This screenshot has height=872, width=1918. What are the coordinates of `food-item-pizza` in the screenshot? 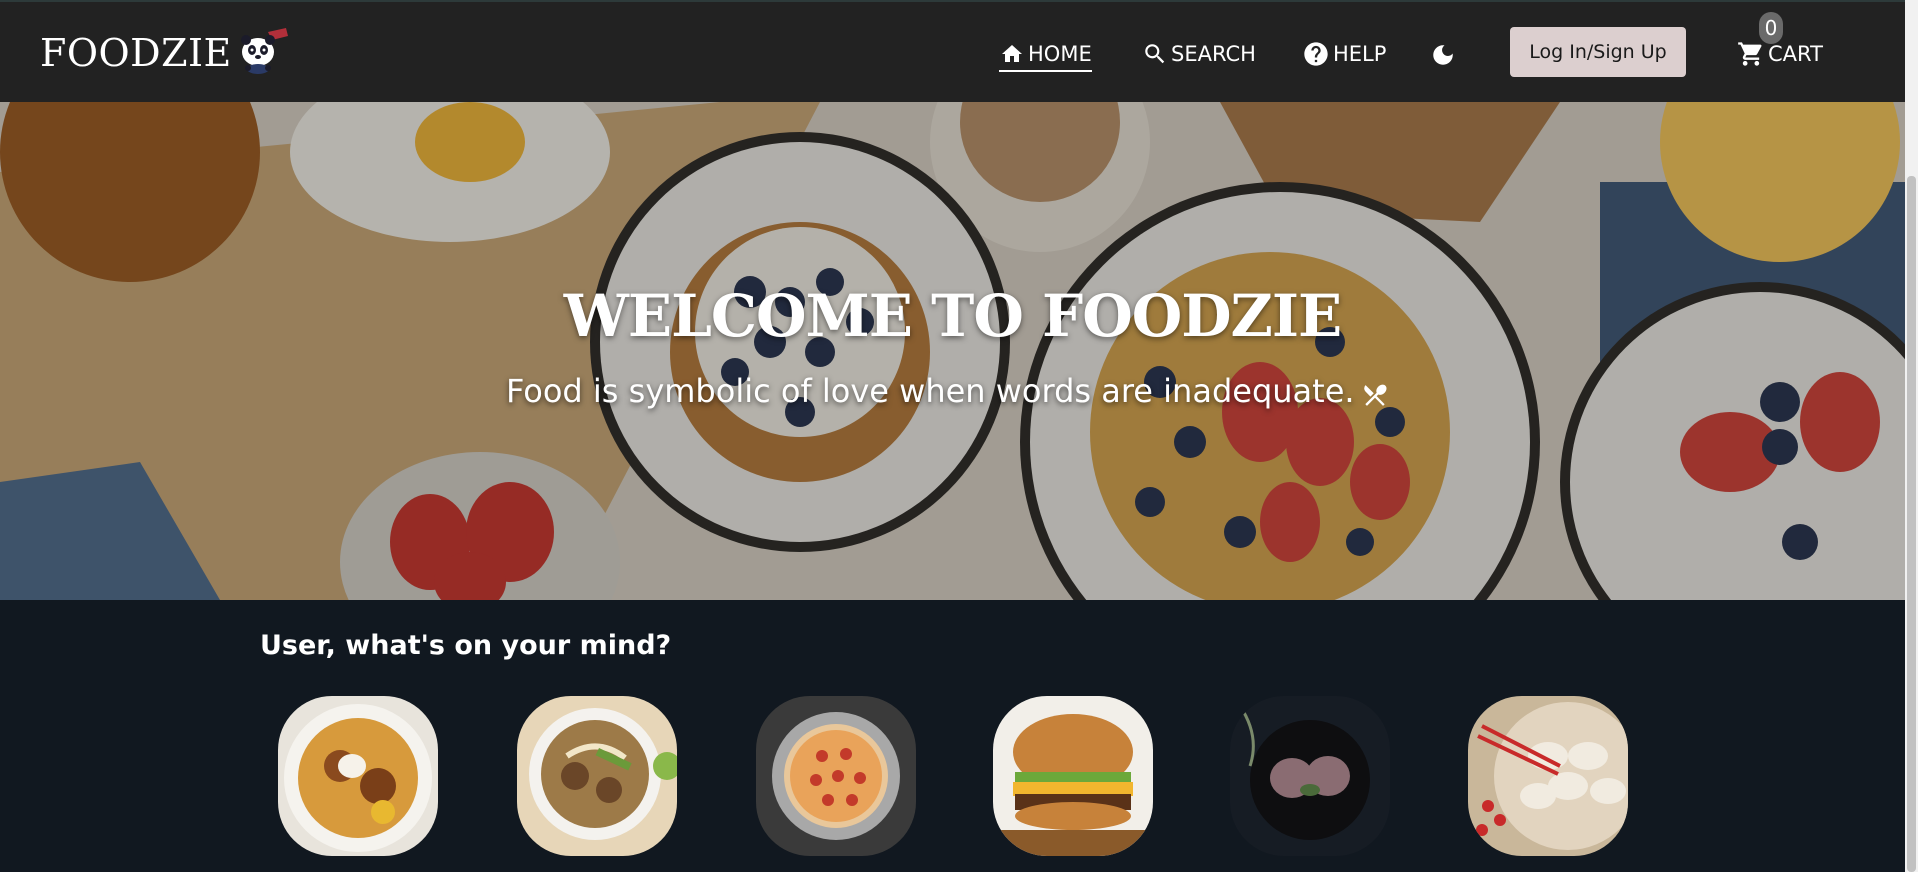 It's located at (836, 776).